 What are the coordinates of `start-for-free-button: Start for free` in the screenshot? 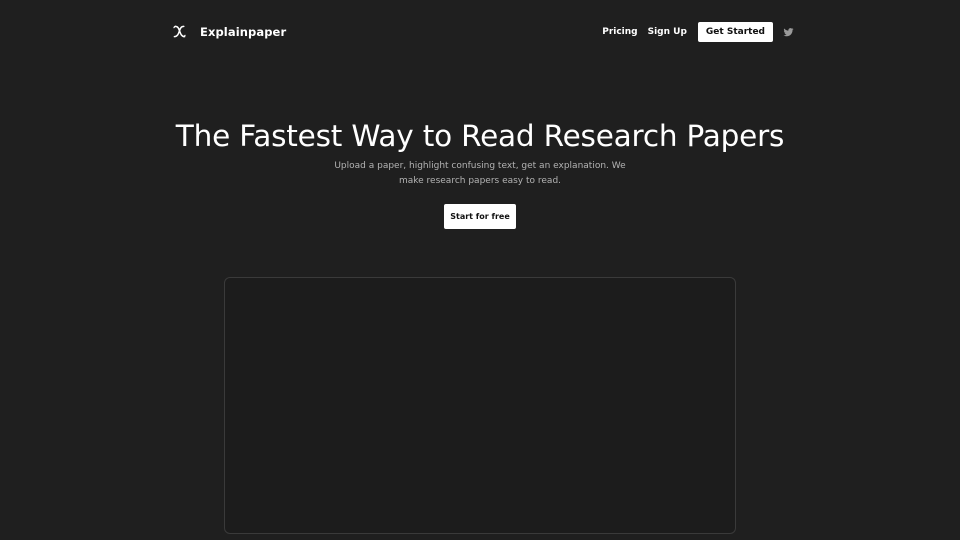 It's located at (480, 216).